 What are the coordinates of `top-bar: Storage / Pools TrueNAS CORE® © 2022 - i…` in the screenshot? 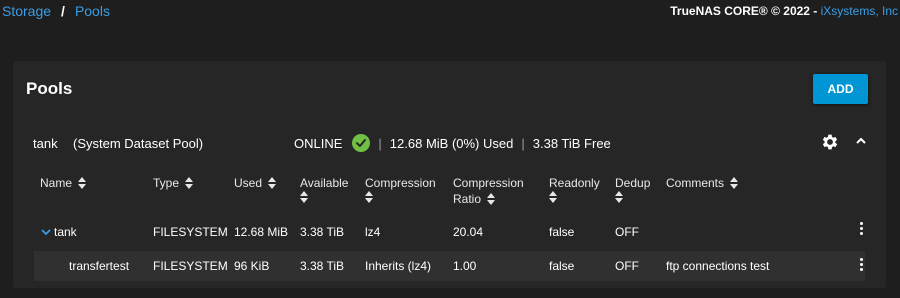 It's located at (450, 11).